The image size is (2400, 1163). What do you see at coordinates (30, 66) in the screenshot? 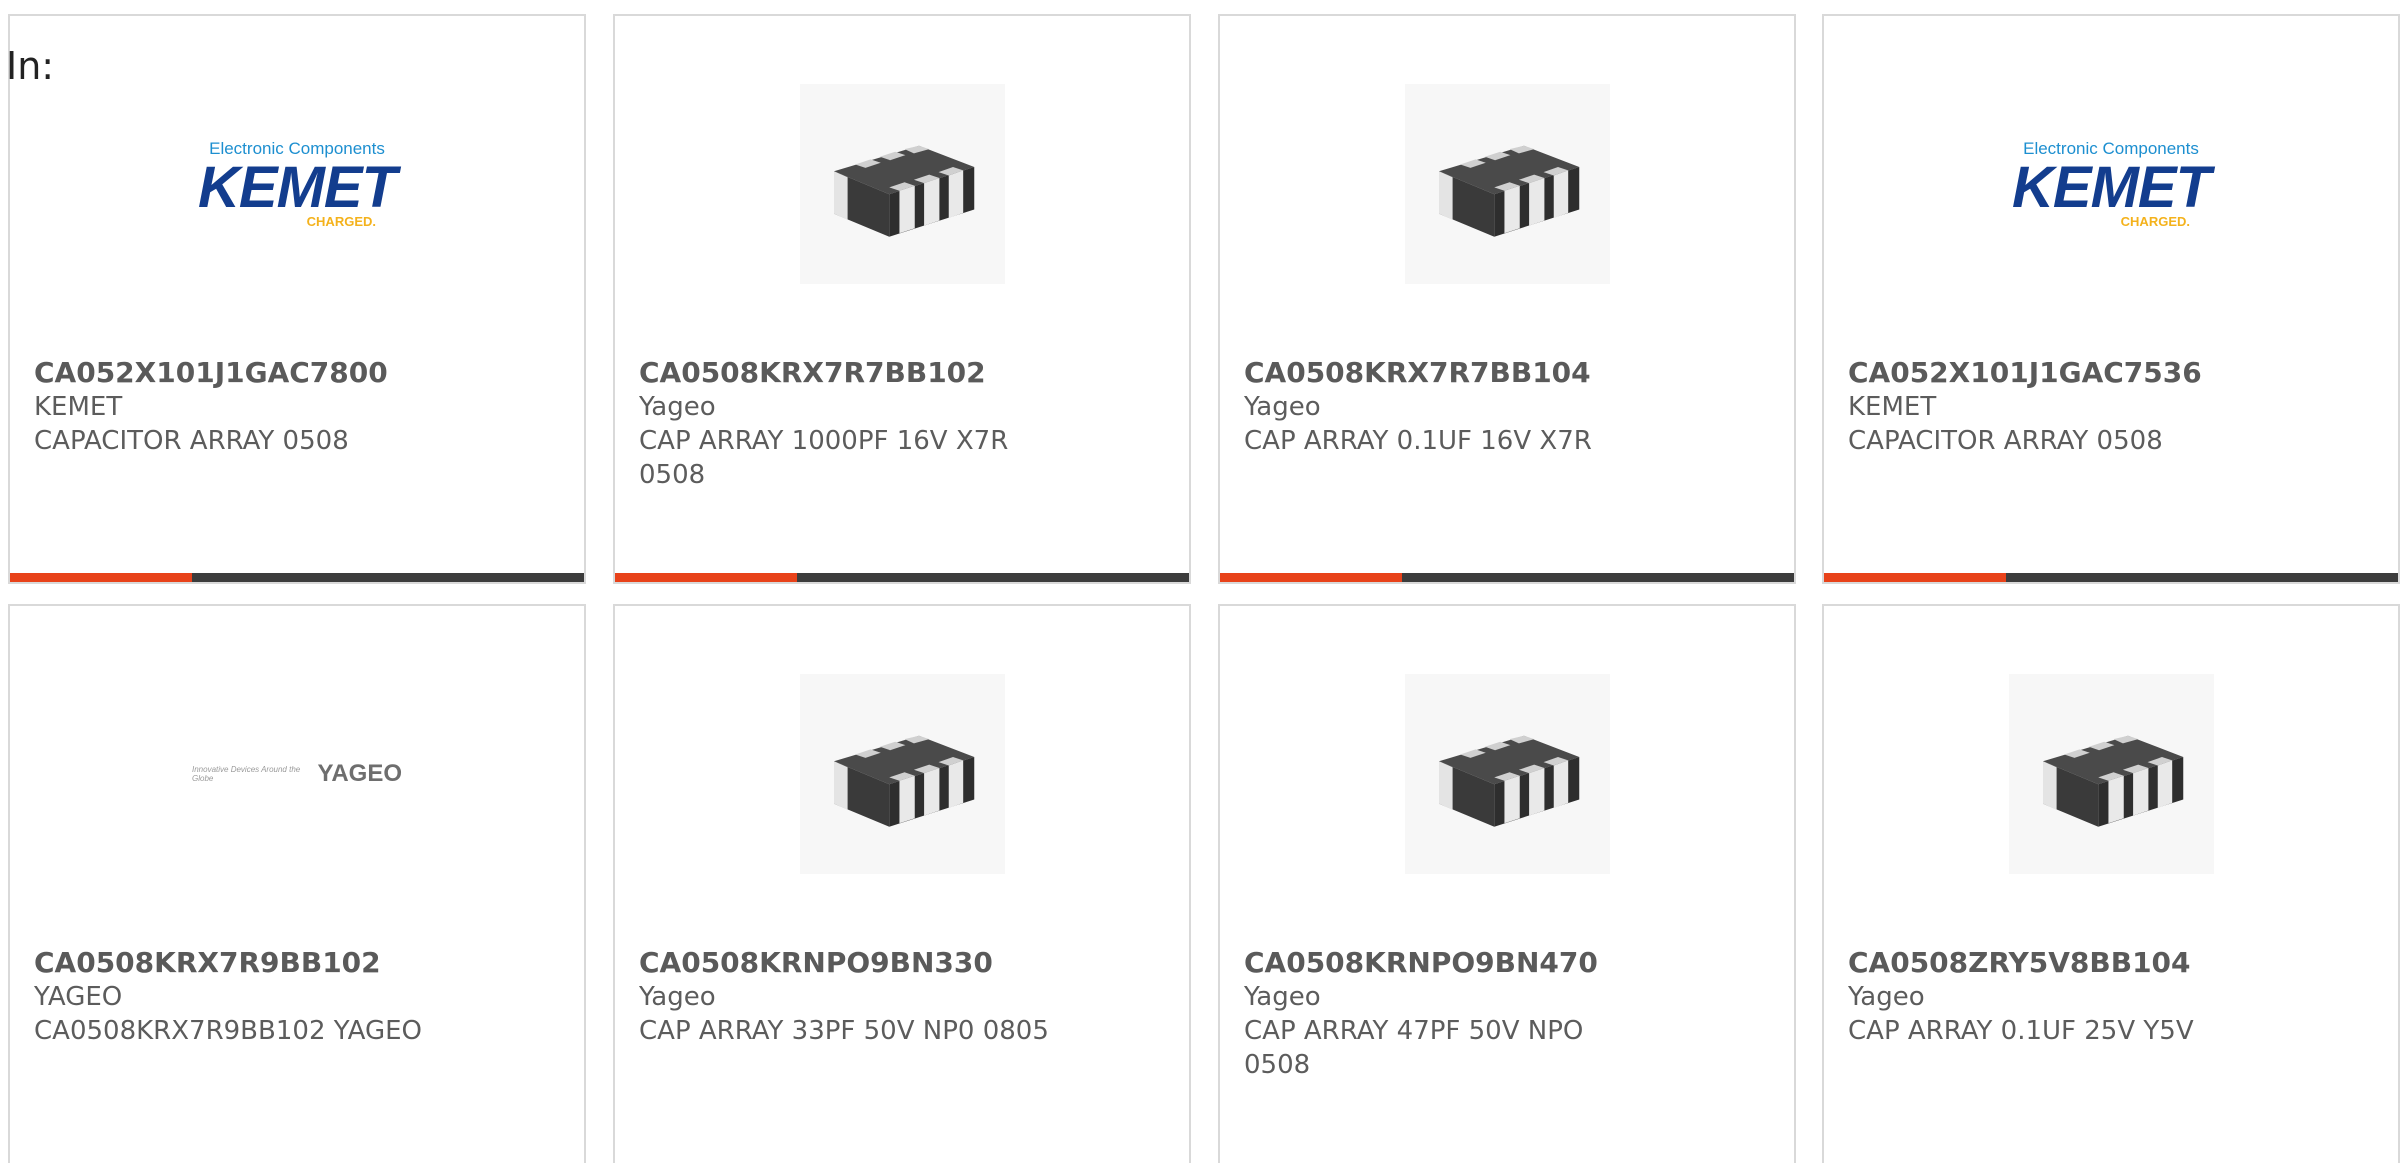
I see `in-label: In:` at bounding box center [30, 66].